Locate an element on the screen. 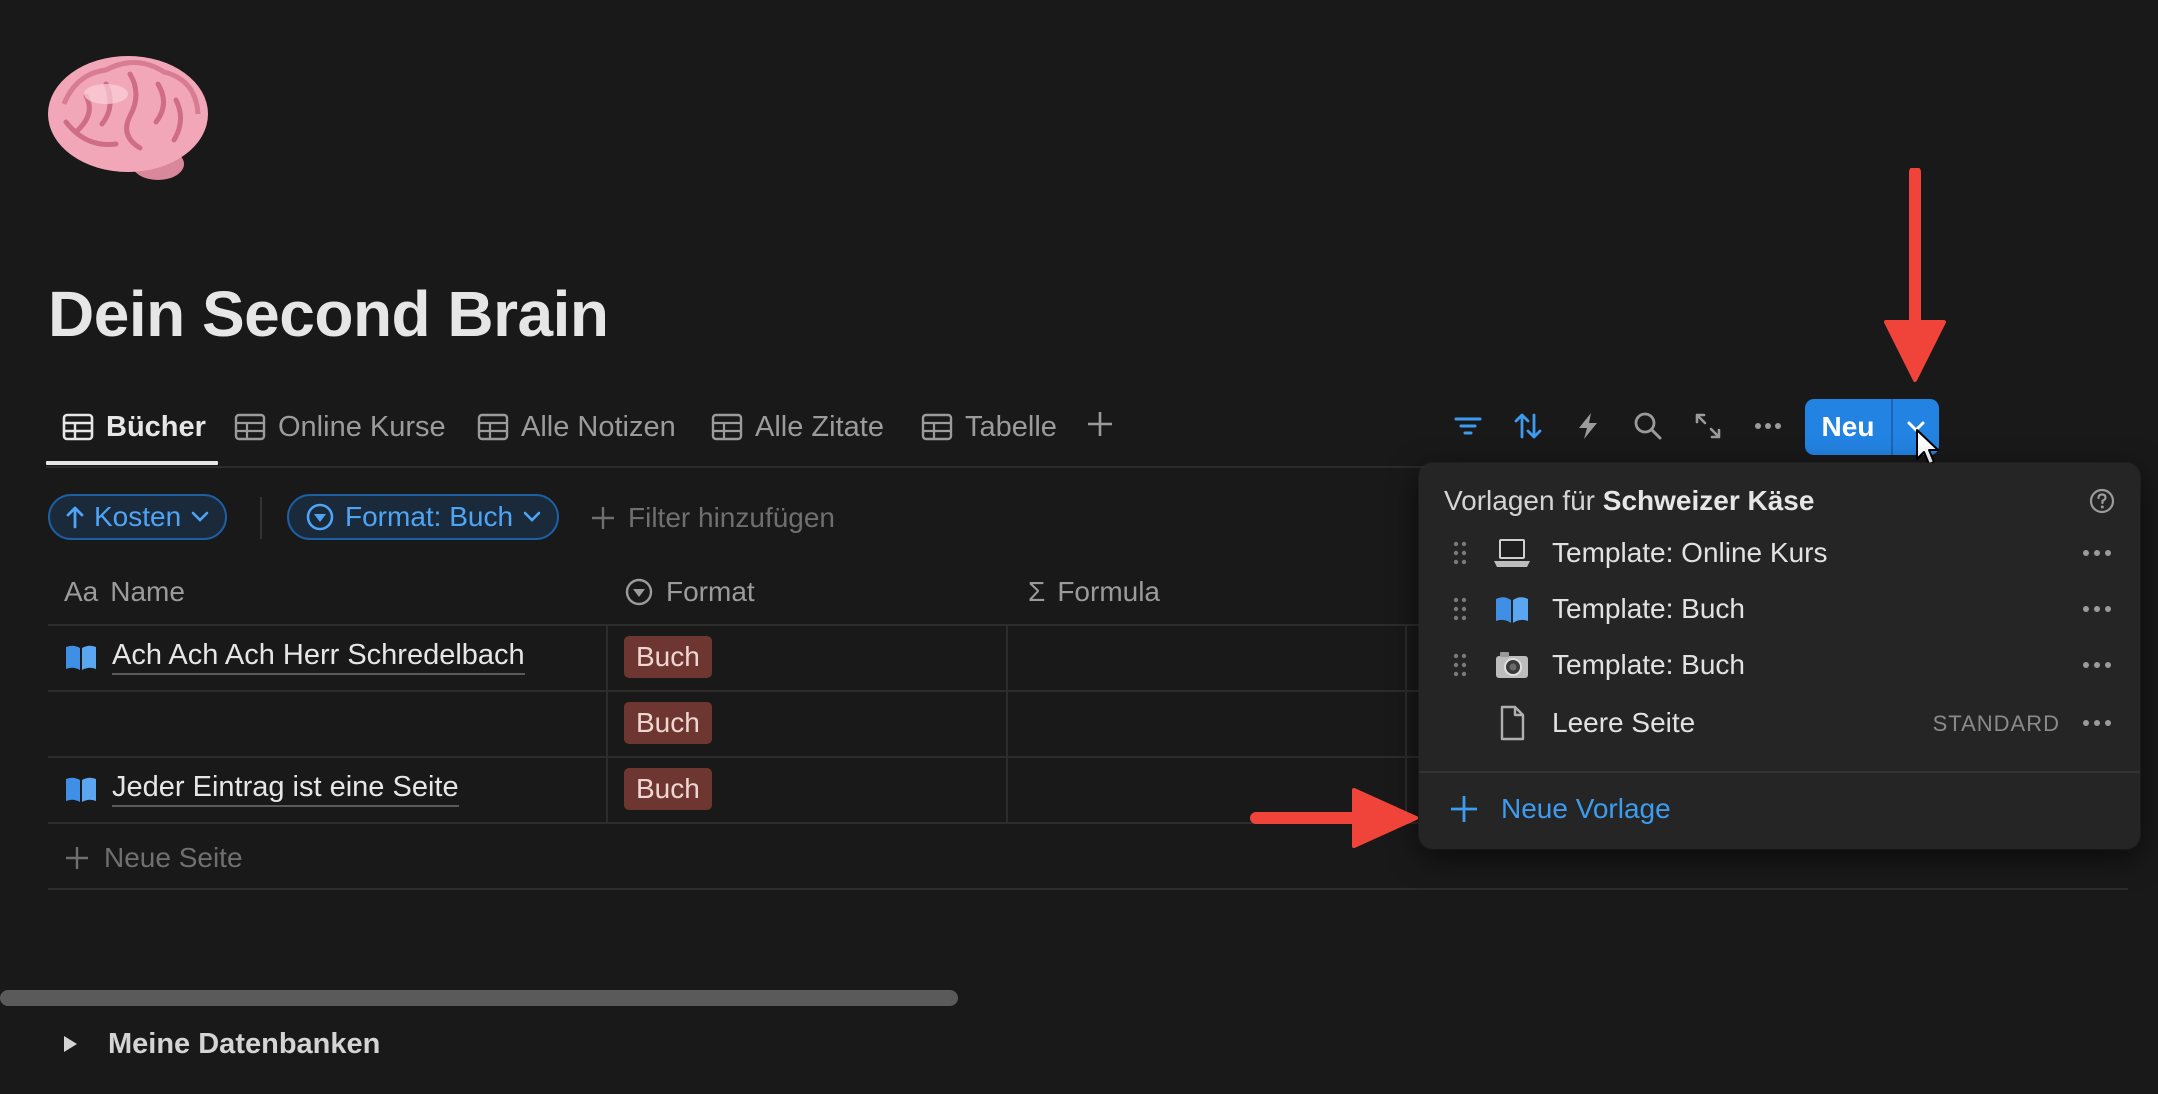  annotation-arrow-down-icon is located at coordinates (1915, 275).